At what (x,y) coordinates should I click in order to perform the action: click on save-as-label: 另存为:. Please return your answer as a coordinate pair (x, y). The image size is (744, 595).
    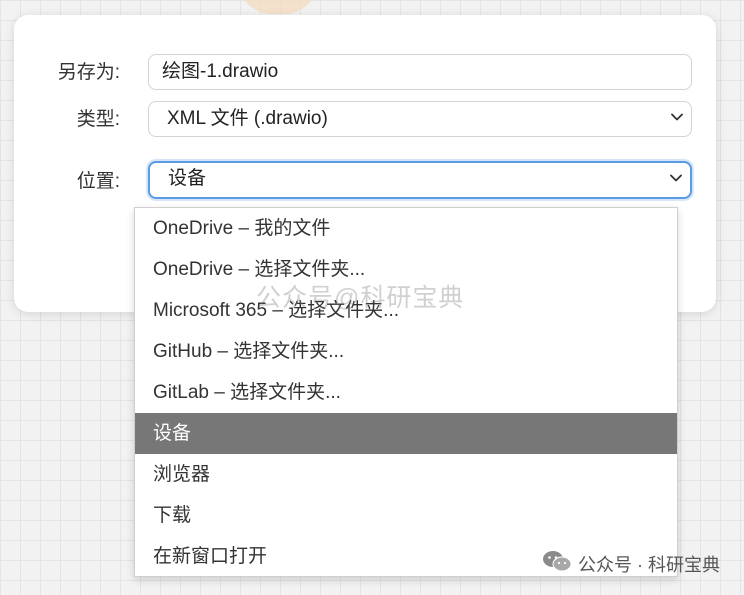
    Looking at the image, I should click on (88, 72).